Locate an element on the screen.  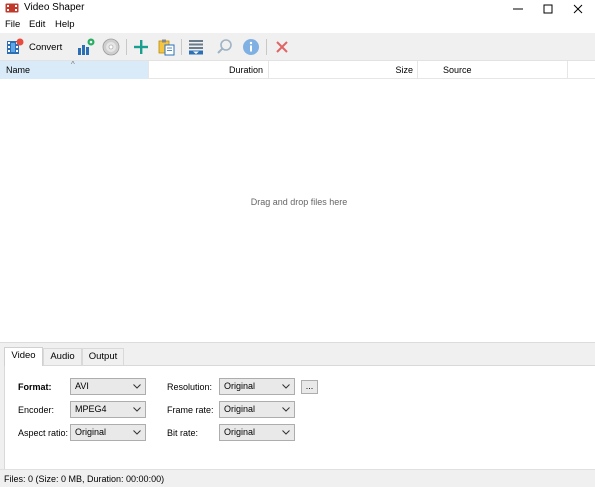
column-size-label: Size is located at coordinates (404, 70).